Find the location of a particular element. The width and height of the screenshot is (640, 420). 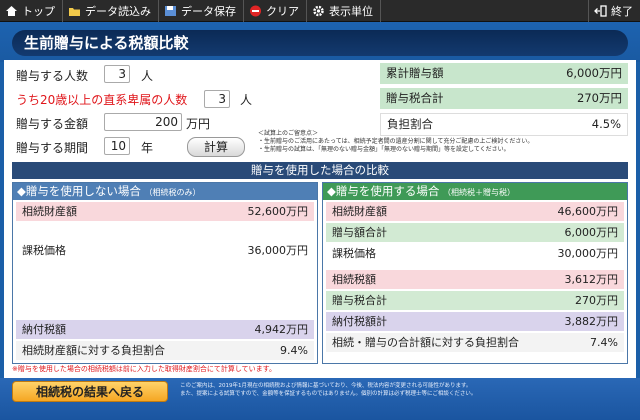

exit-icon is located at coordinates (600, 10).